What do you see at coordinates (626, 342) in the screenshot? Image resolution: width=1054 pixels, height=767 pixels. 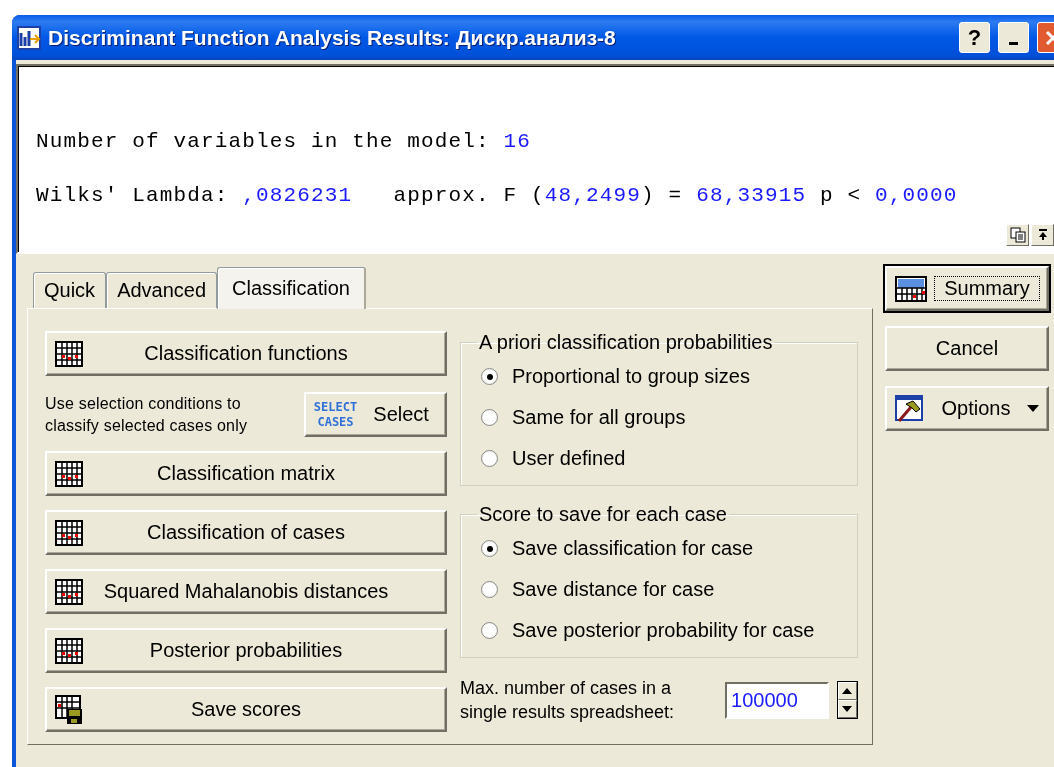 I see `group-title: A priori classification probabilities` at bounding box center [626, 342].